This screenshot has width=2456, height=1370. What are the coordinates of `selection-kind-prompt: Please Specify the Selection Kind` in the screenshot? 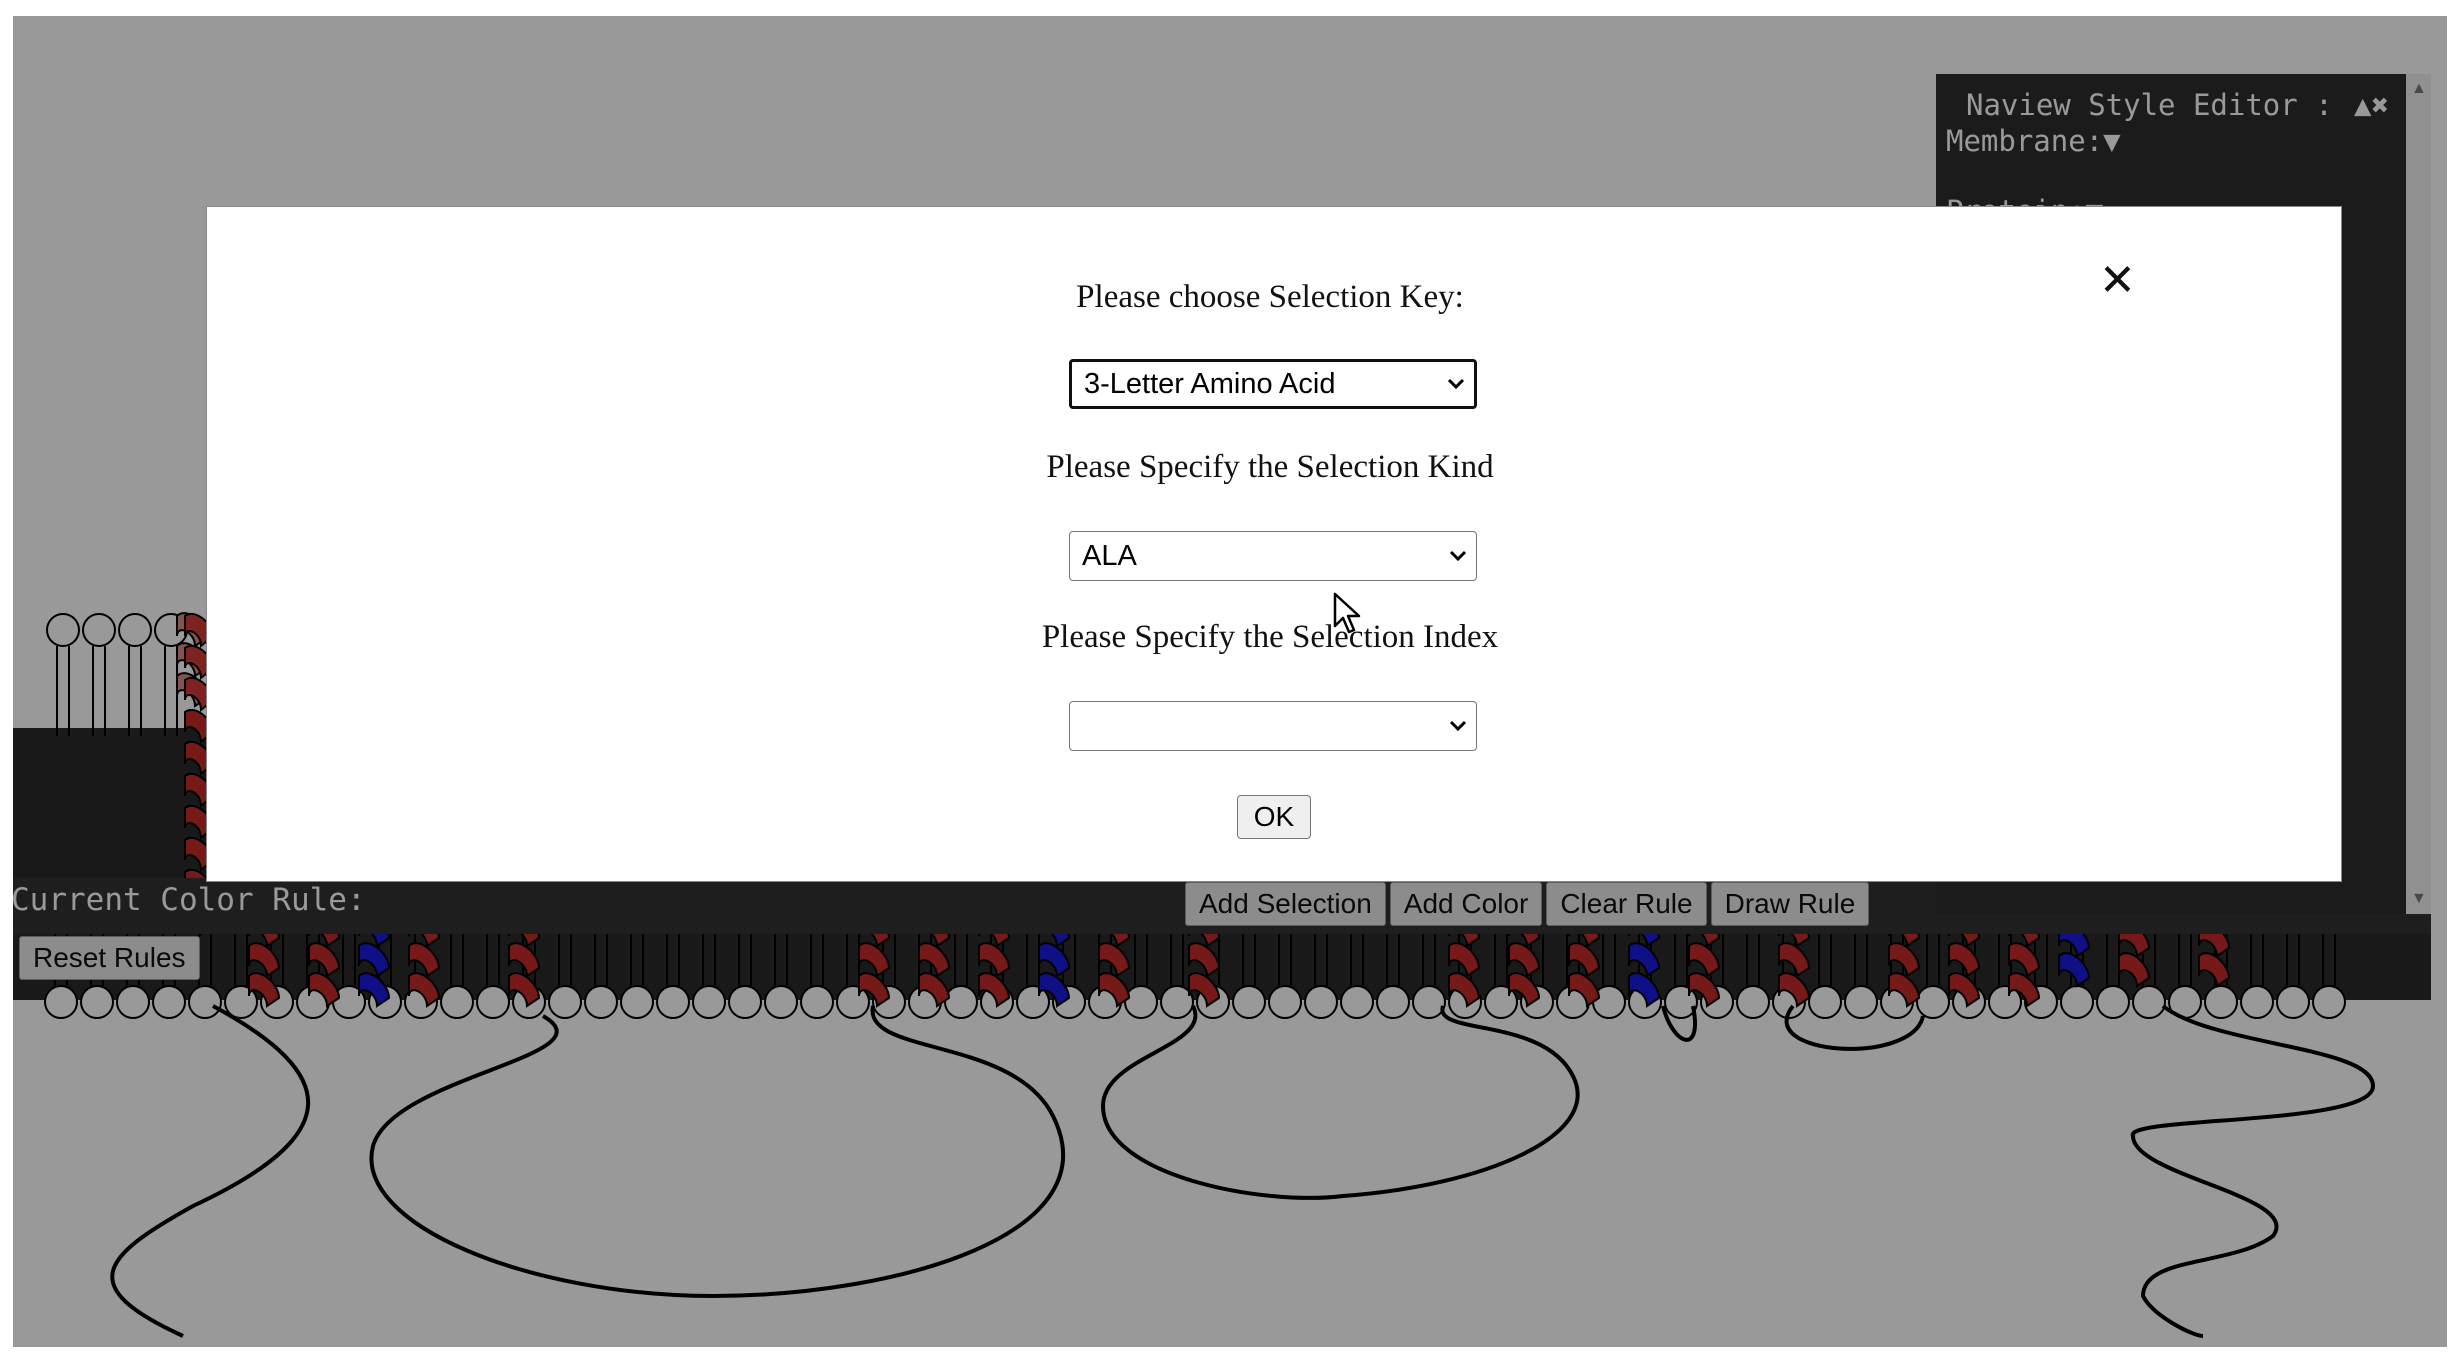 It's located at (1270, 467).